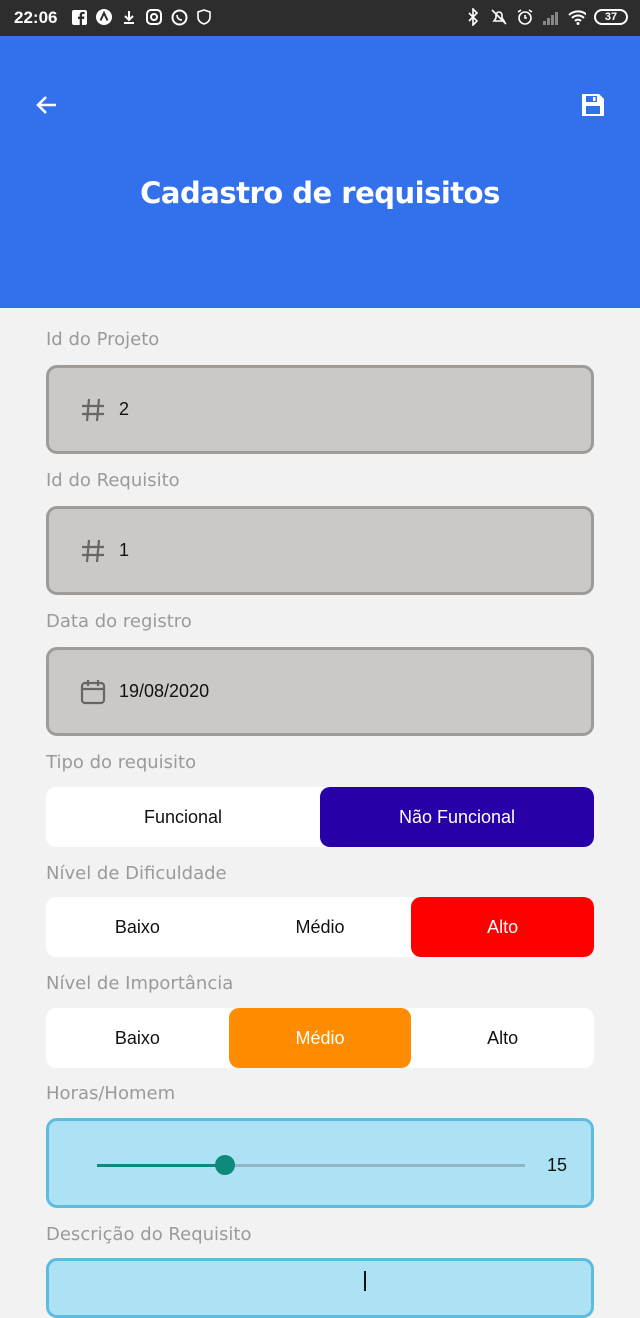 The height and width of the screenshot is (1318, 640). Describe the element at coordinates (525, 17) in the screenshot. I see `alarm-icon` at that location.